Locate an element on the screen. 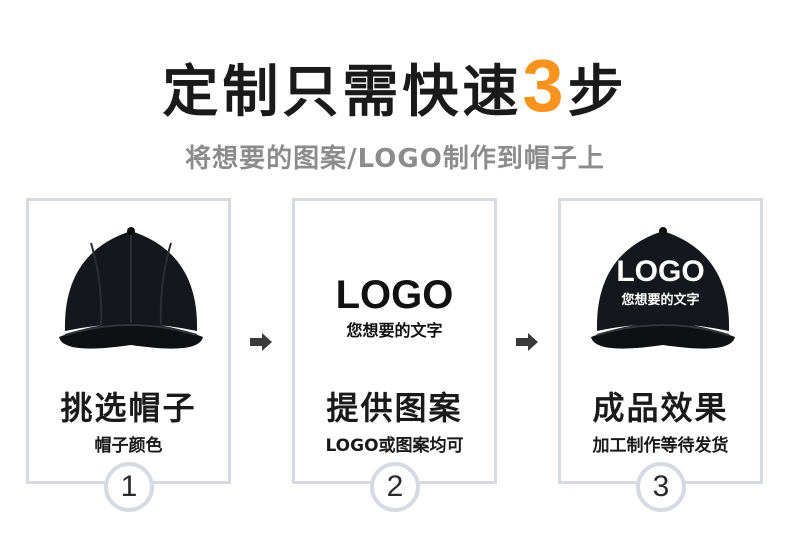  headline-text-2: 步 is located at coordinates (597, 92).